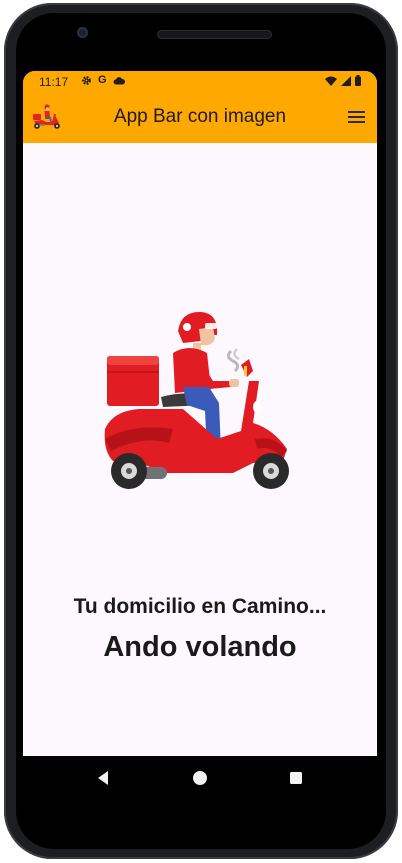 This screenshot has height=863, width=402. What do you see at coordinates (82, 32) in the screenshot?
I see `front-camera` at bounding box center [82, 32].